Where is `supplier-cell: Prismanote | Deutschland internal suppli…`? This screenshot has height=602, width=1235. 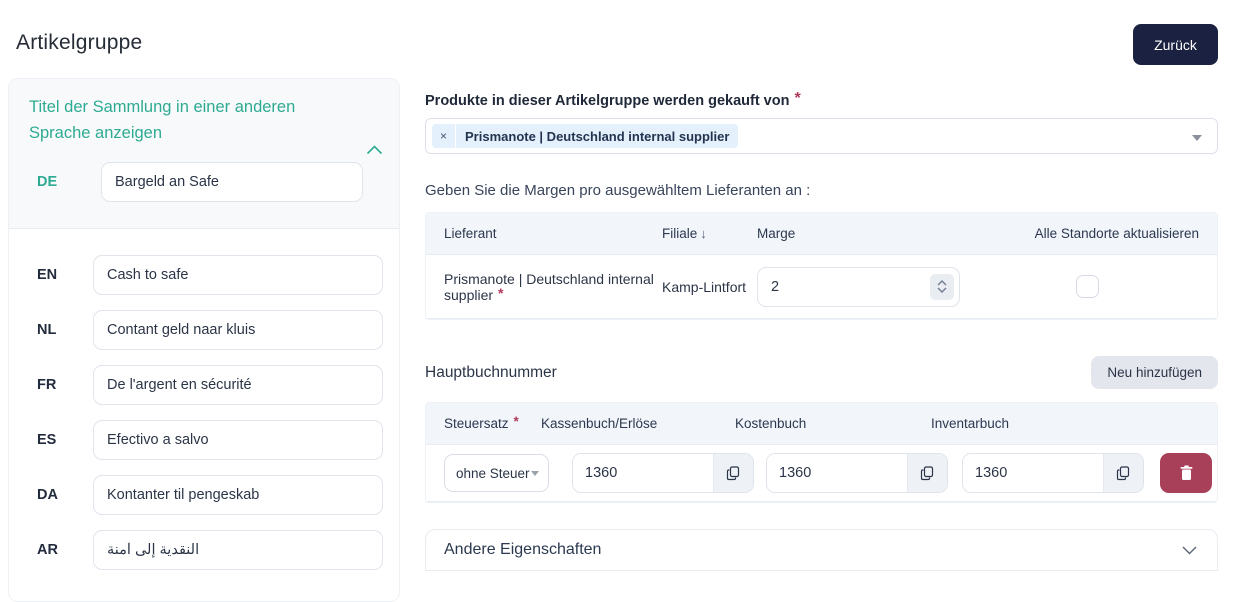 supplier-cell: Prismanote | Deutschland internal suppli… is located at coordinates (544, 287).